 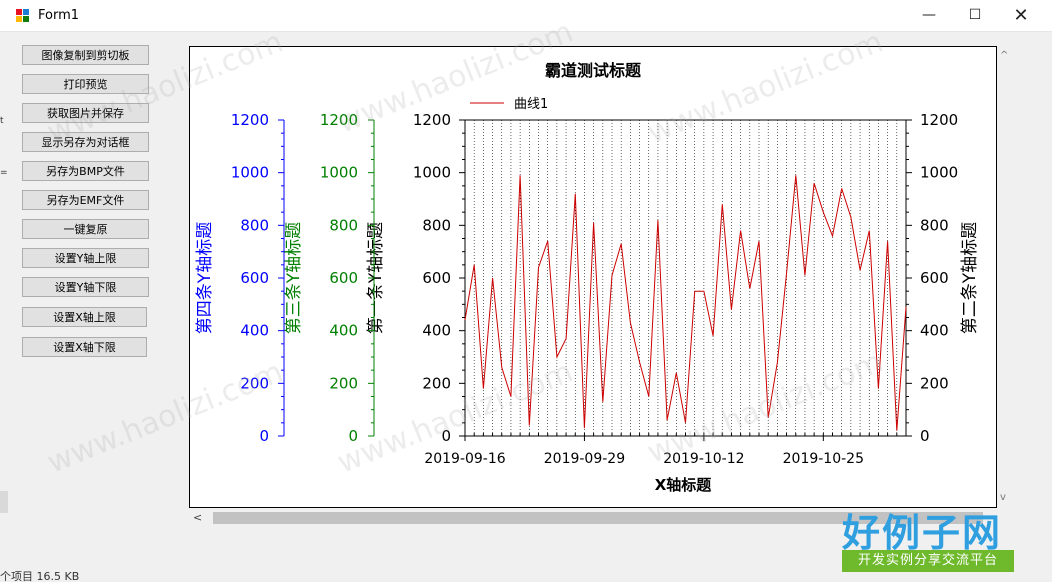 I want to click on y2-tick-label: 200, so click(x=934, y=383).